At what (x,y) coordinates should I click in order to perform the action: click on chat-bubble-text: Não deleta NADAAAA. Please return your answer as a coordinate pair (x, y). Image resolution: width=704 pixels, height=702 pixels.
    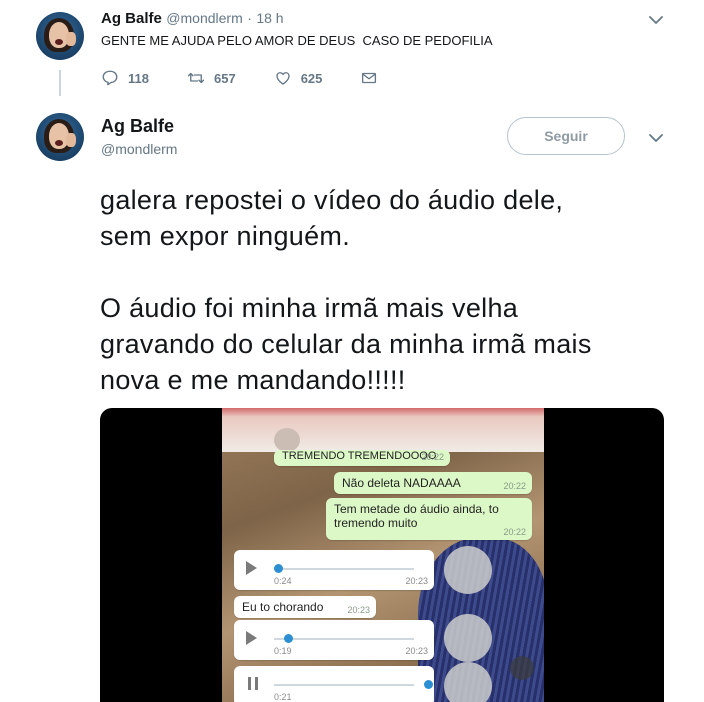
    Looking at the image, I should click on (401, 483).